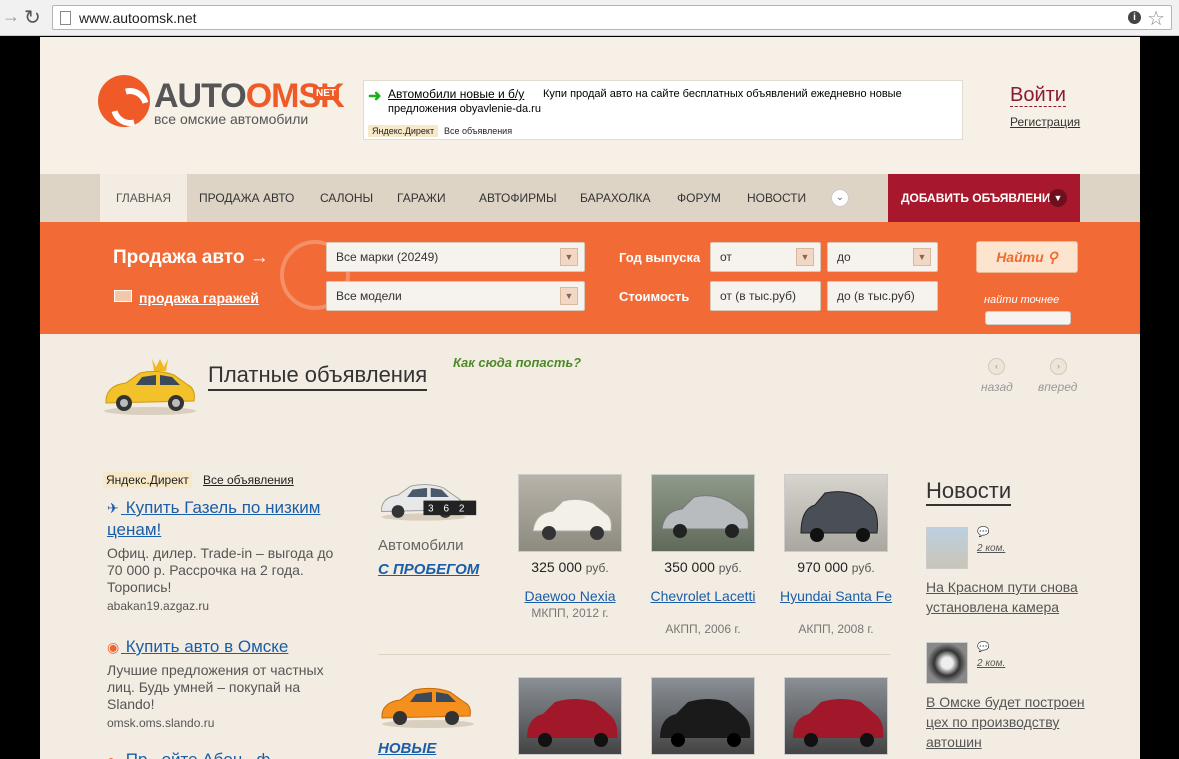  I want to click on used-cars-link: С ПРОБЕГОМ, so click(428, 569).